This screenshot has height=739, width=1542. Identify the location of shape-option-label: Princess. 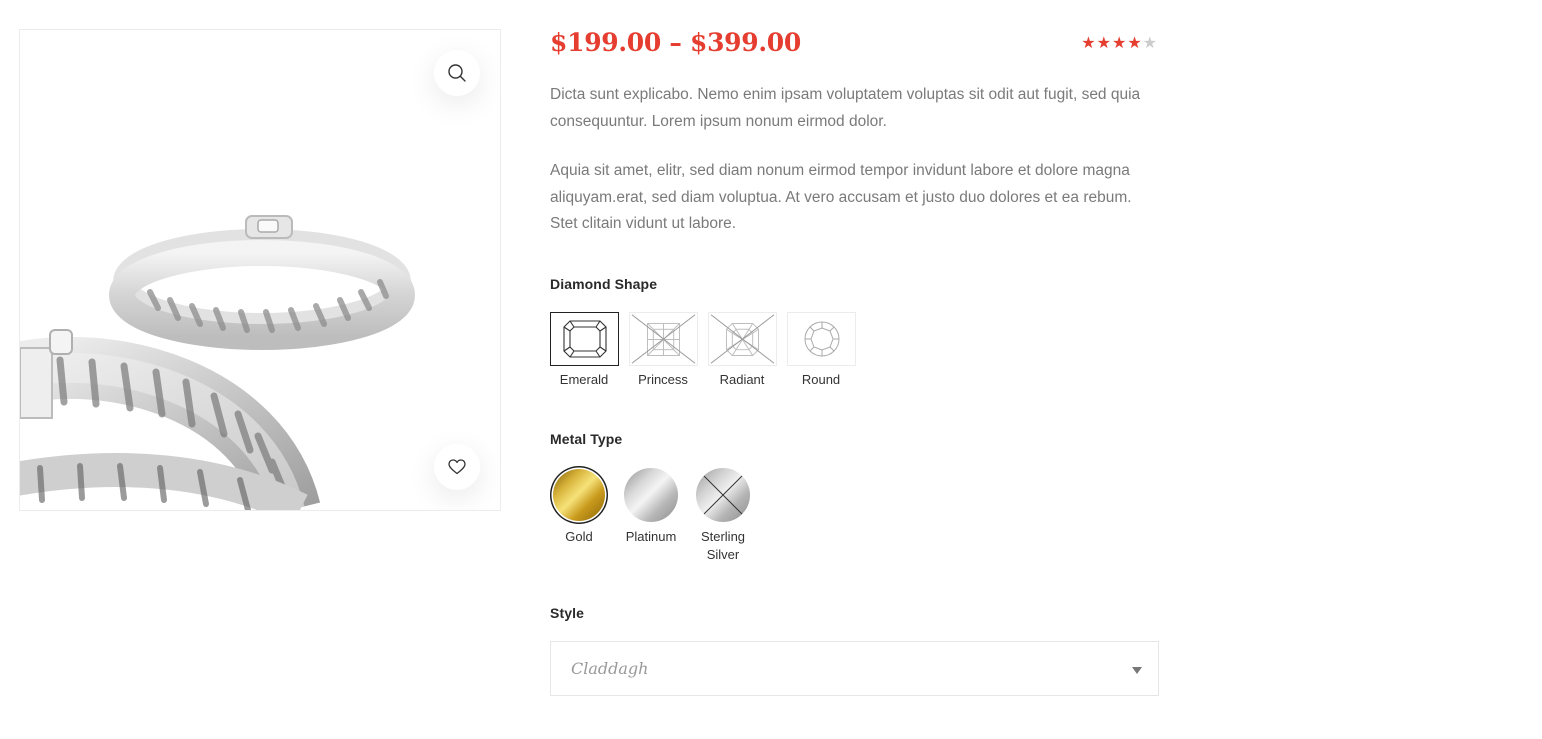
(663, 379).